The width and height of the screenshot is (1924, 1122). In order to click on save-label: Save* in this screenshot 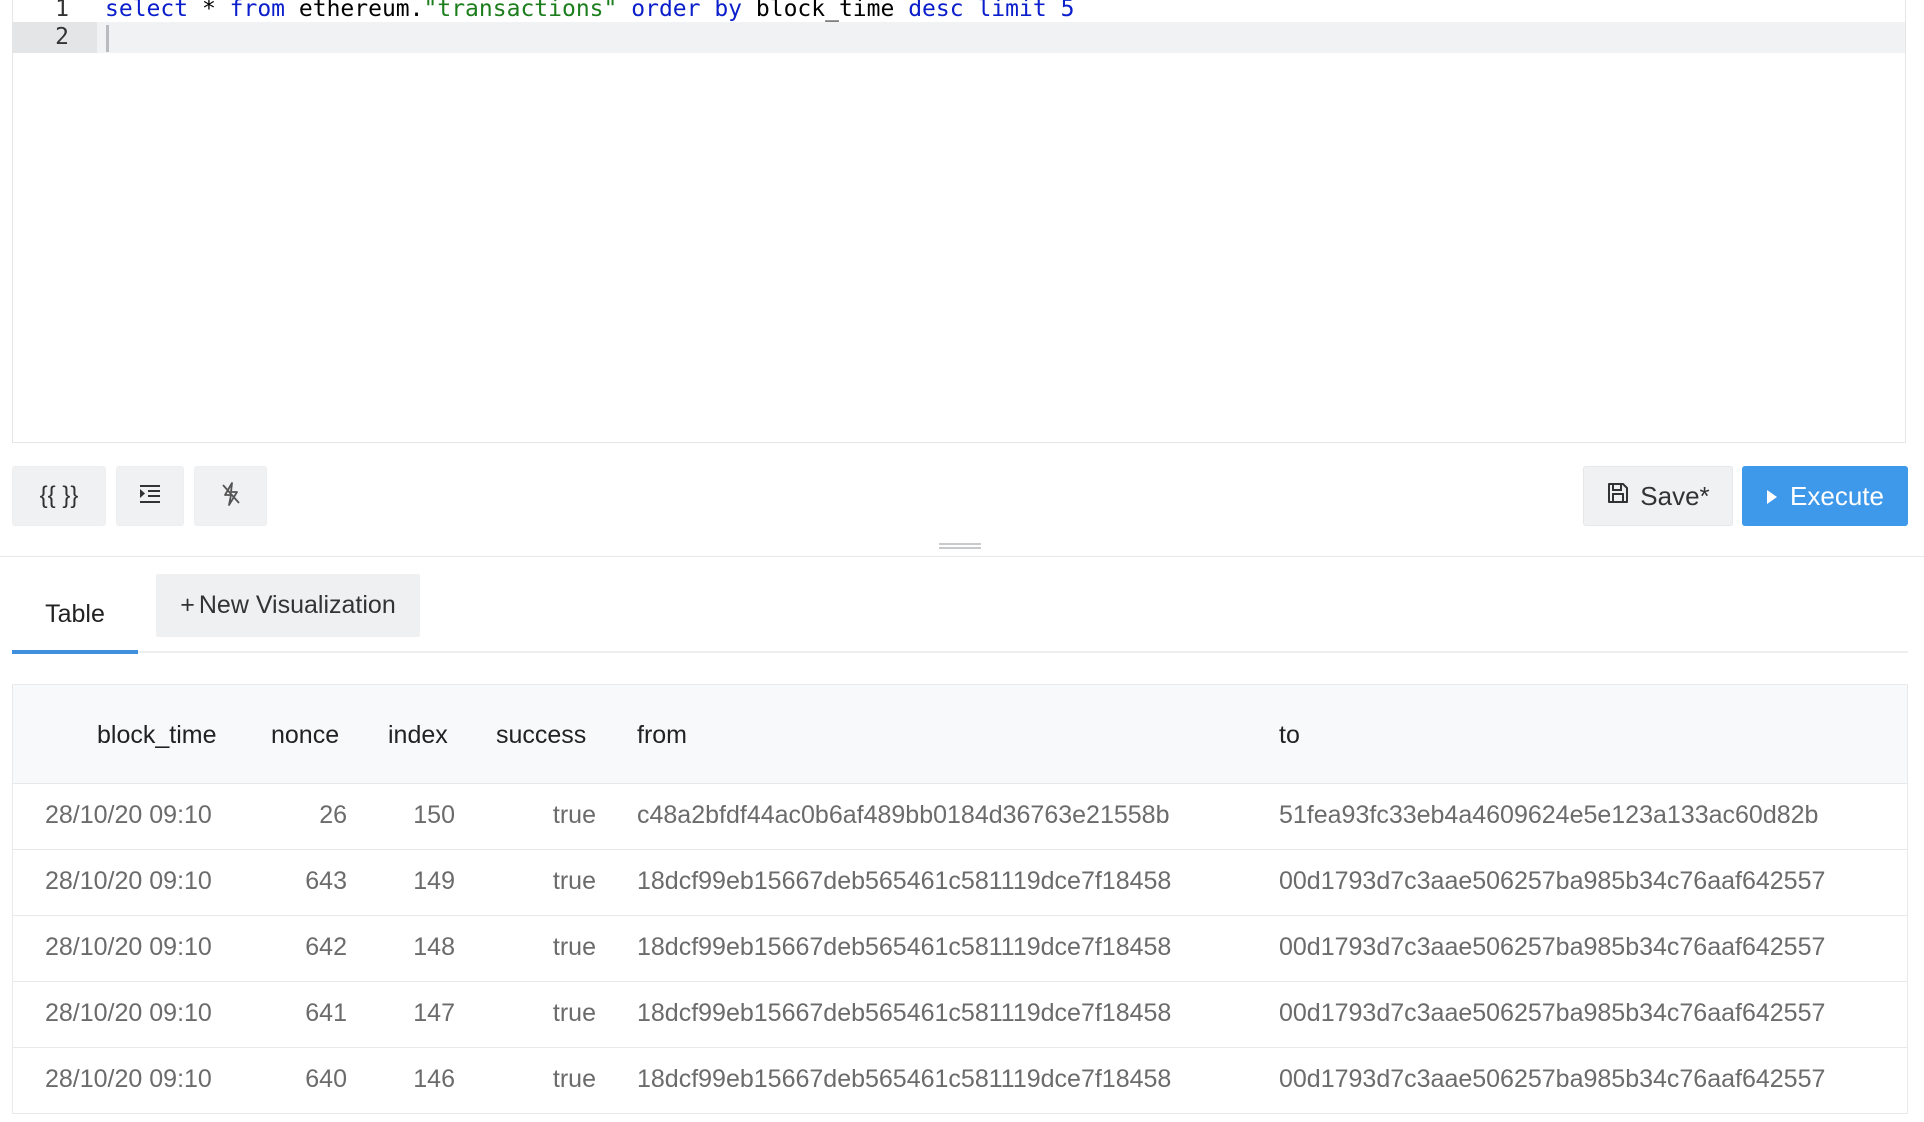, I will do `click(1675, 495)`.